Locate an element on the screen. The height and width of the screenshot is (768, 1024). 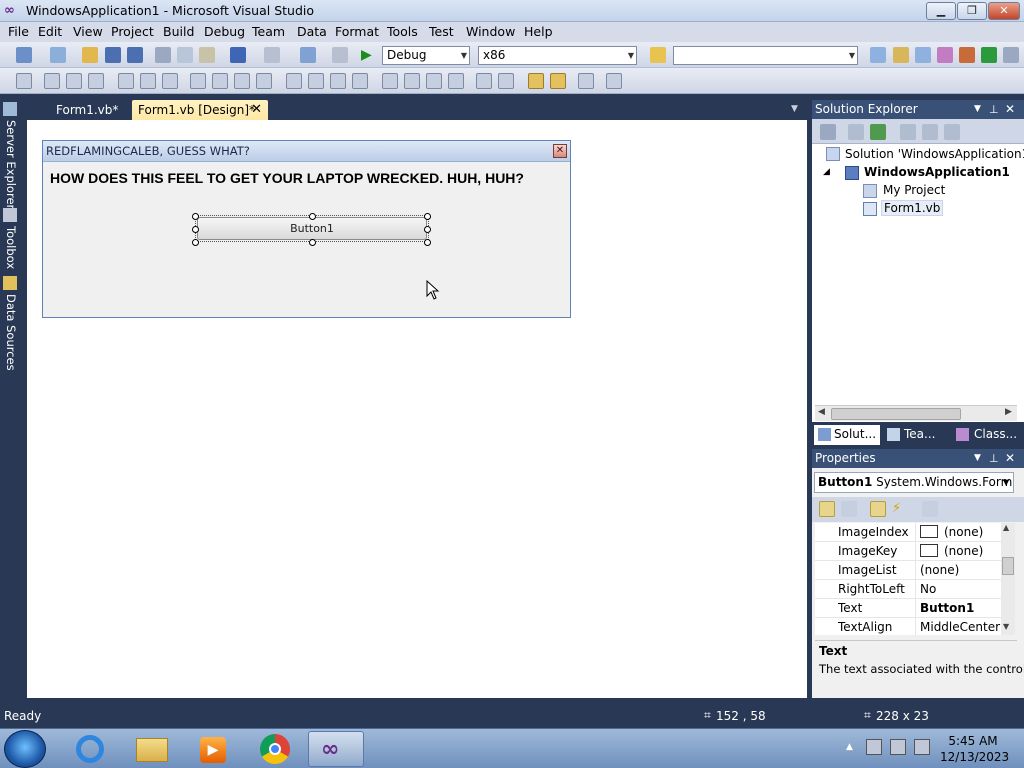
properties-window-icon is located at coordinates (901, 55).